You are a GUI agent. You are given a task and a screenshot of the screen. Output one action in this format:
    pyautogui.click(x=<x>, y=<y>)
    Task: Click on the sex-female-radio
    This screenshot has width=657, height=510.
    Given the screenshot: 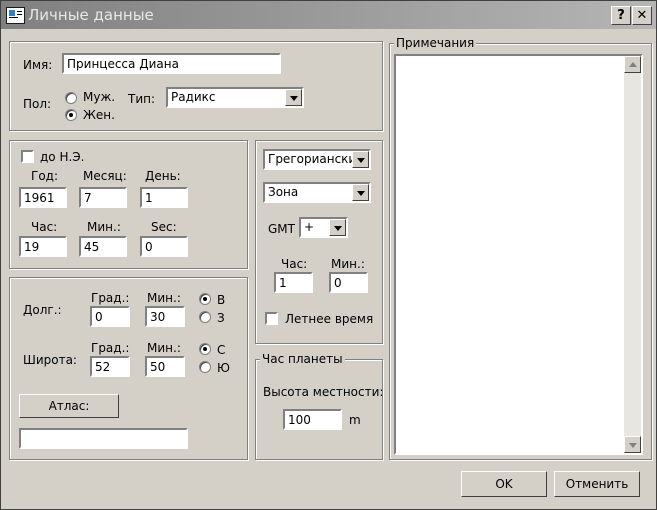 What is the action you would take?
    pyautogui.click(x=71, y=115)
    